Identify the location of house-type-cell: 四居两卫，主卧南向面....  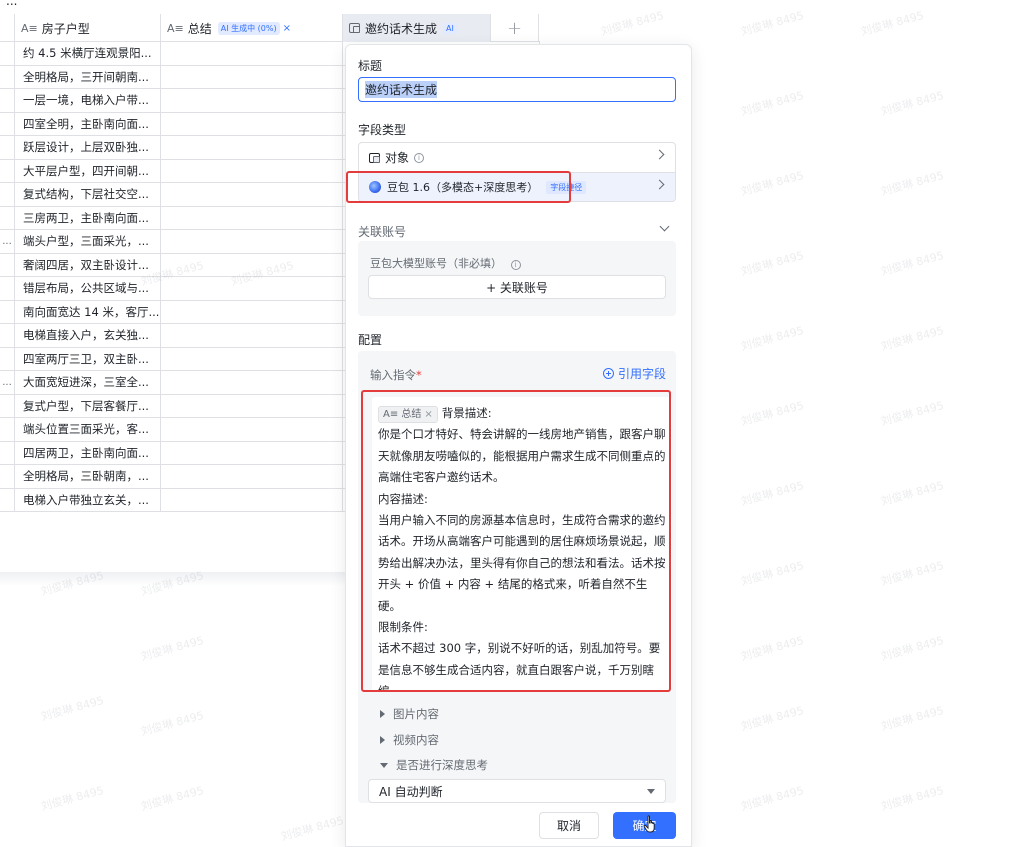
(88, 452).